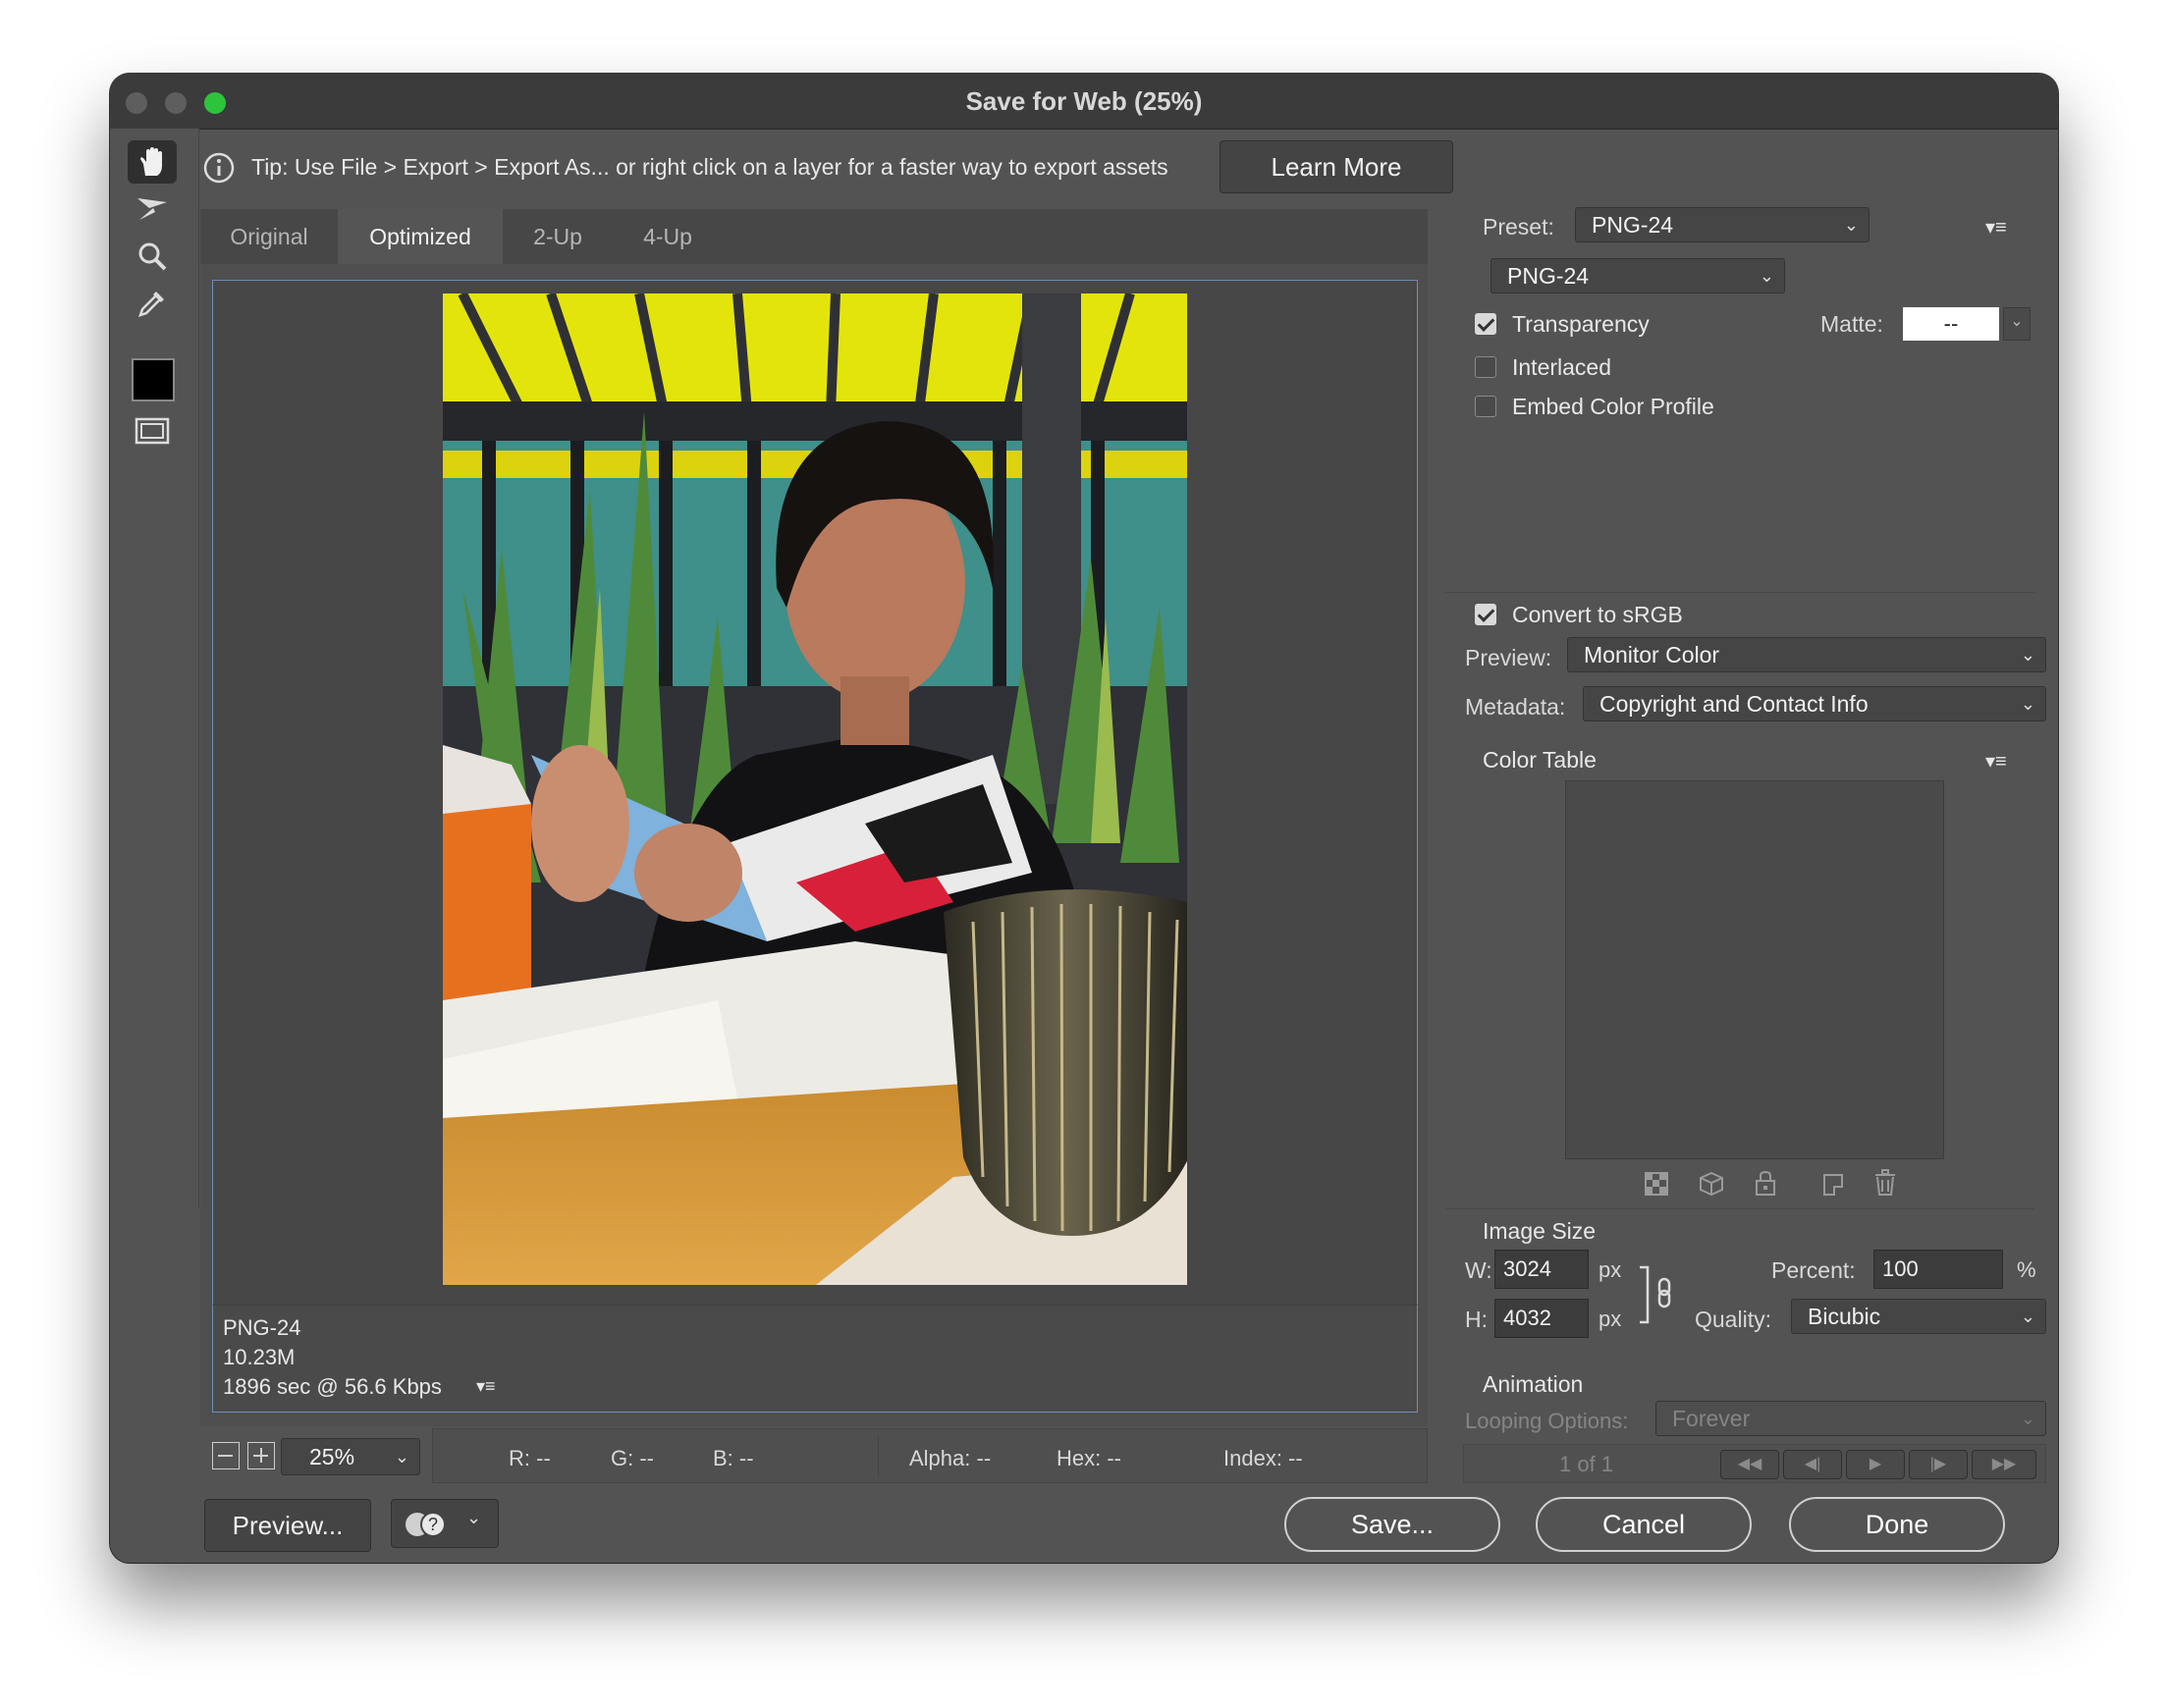  What do you see at coordinates (1722, 224) in the screenshot?
I see `preset-select: PNG-24 ⌄` at bounding box center [1722, 224].